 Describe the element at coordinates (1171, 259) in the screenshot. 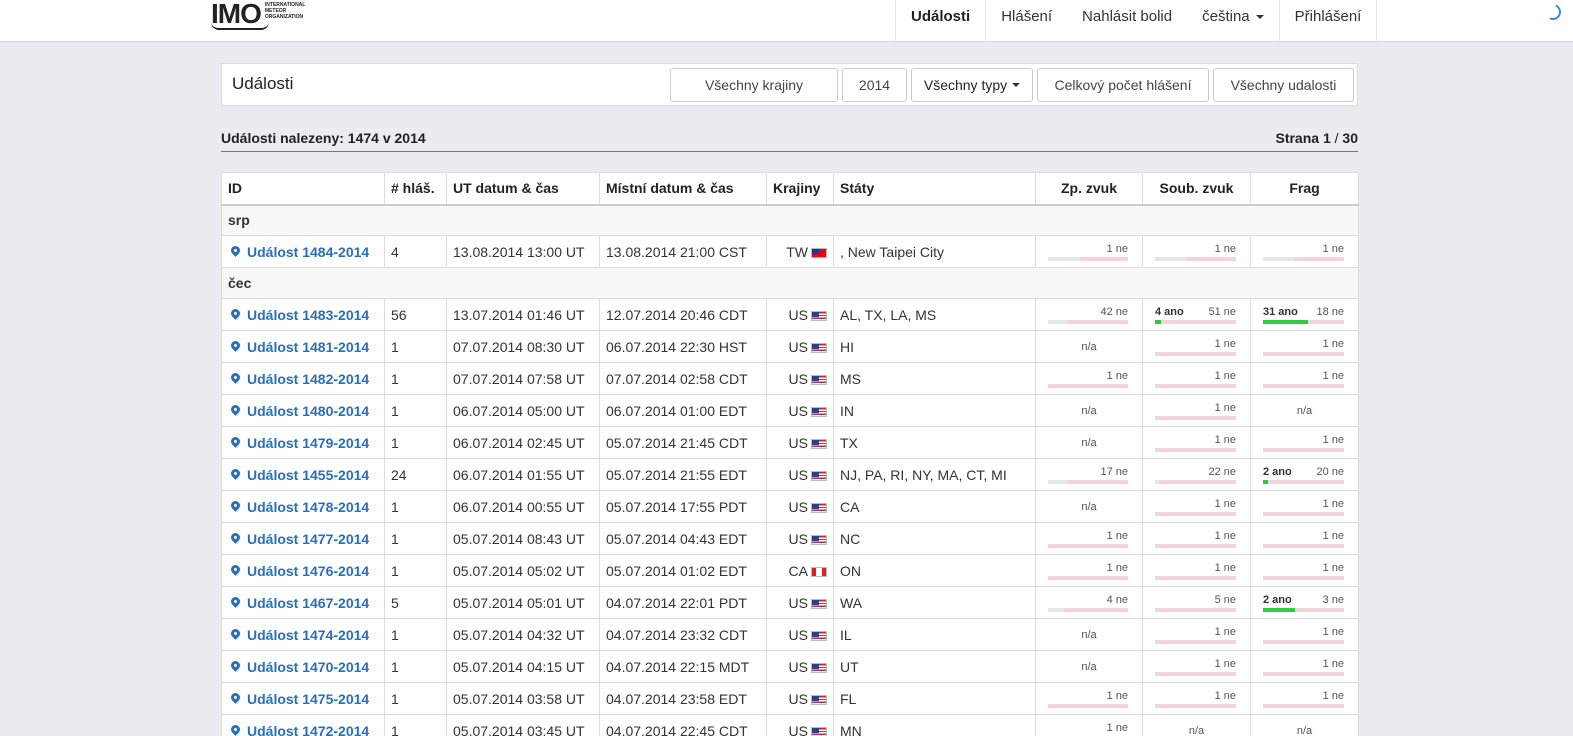

I see `cell-simultaneous-sound-unknown-fill` at that location.